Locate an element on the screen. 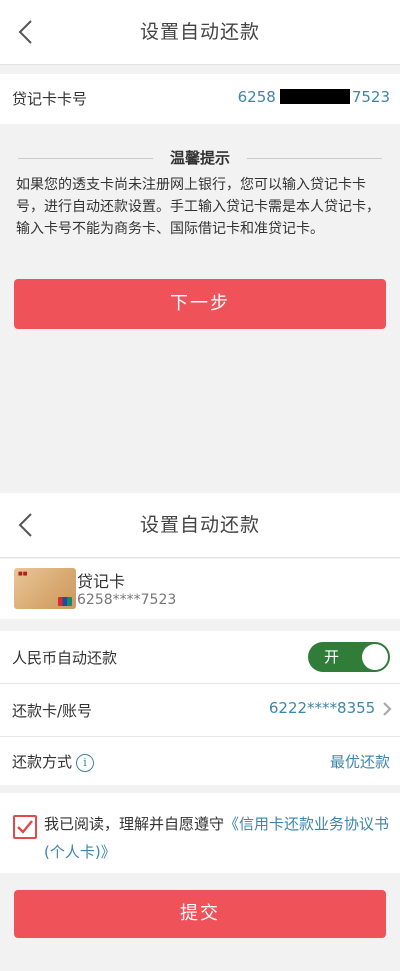  repay-method-label-wrap: 还款方式 i is located at coordinates (53, 761).